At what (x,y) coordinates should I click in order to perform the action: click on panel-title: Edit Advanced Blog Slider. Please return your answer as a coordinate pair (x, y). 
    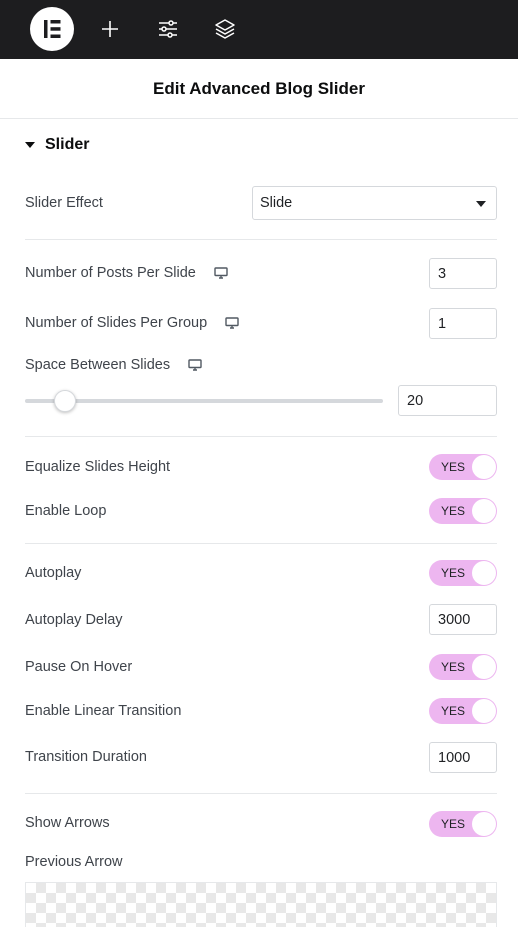
    Looking at the image, I should click on (259, 88).